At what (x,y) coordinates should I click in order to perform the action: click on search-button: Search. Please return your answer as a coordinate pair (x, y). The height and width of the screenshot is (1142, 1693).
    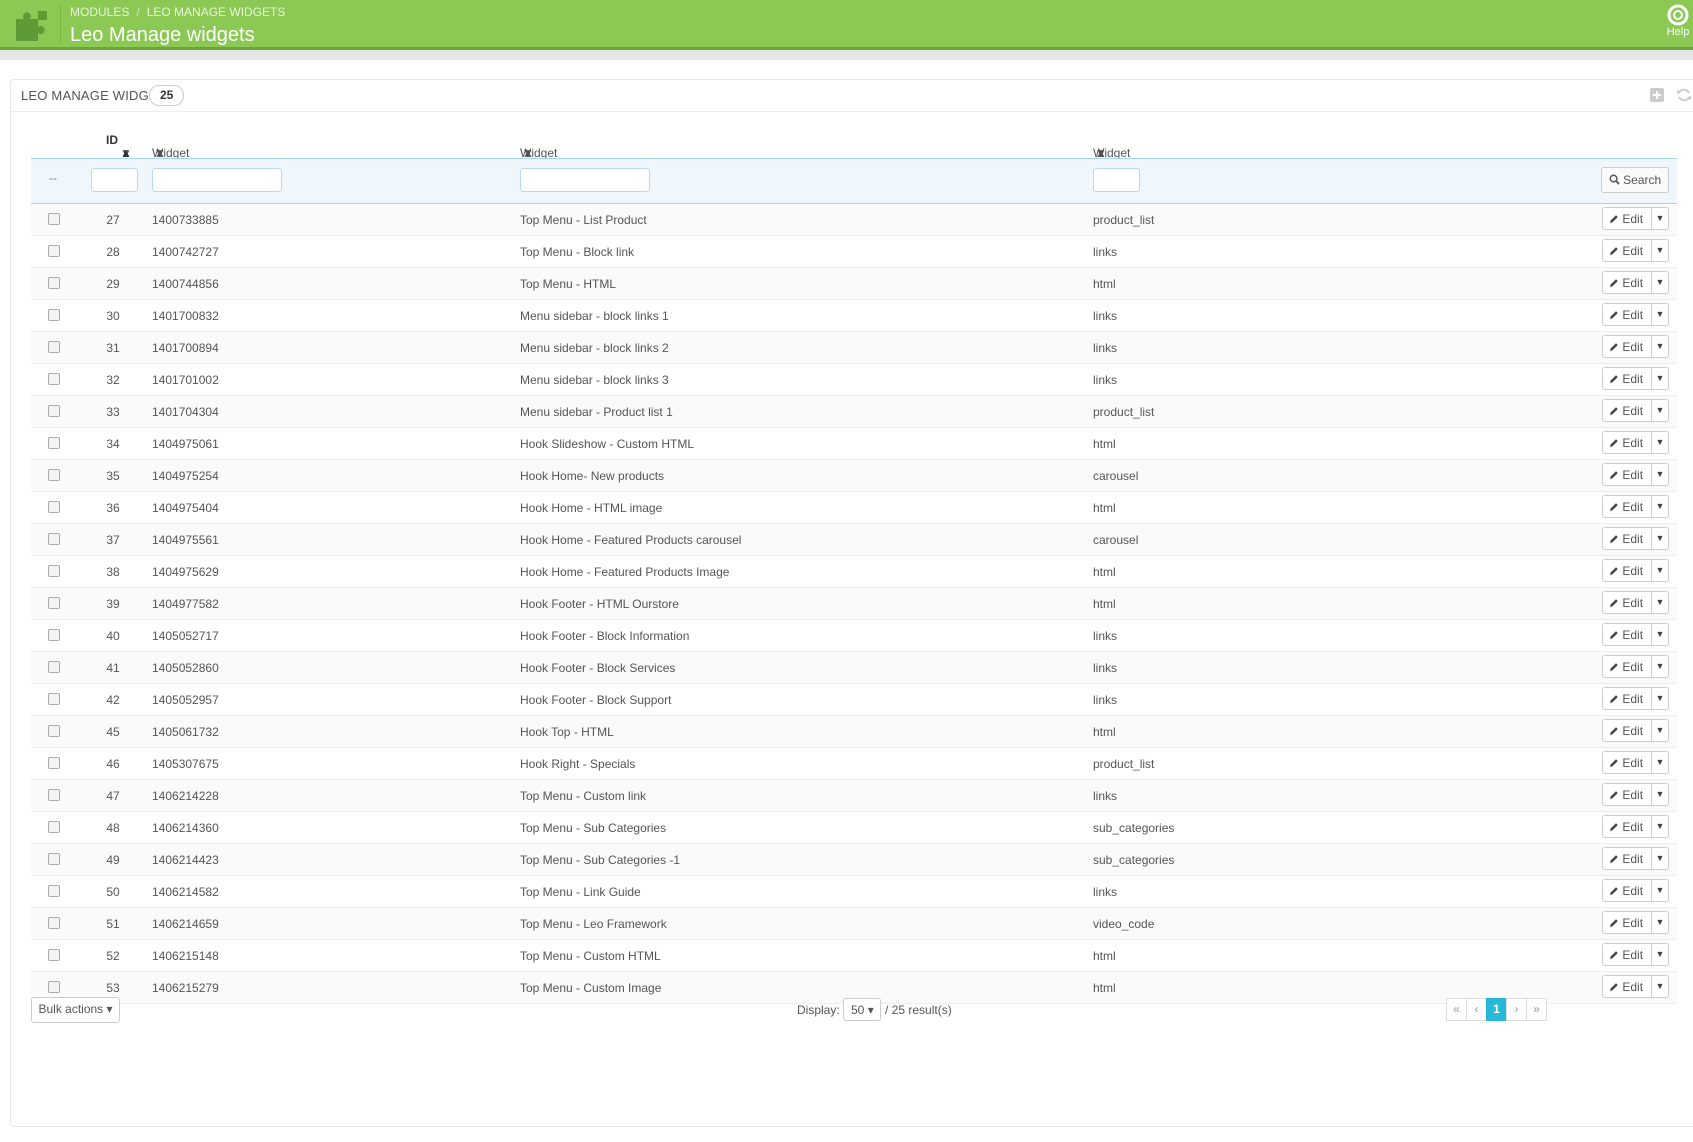
    Looking at the image, I should click on (1635, 180).